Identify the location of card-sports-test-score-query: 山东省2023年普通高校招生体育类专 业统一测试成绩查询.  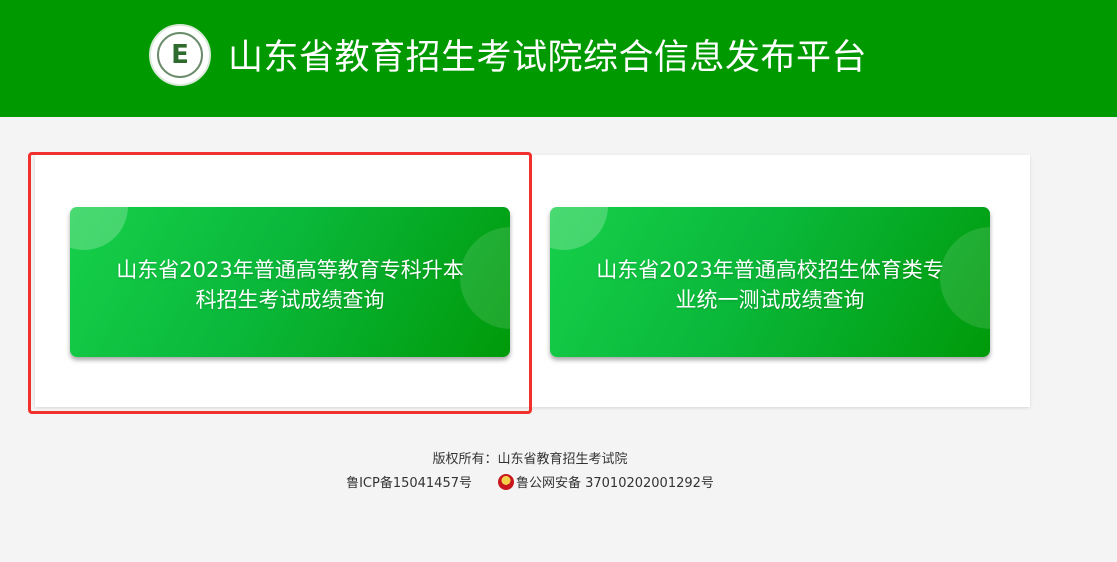
(770, 282).